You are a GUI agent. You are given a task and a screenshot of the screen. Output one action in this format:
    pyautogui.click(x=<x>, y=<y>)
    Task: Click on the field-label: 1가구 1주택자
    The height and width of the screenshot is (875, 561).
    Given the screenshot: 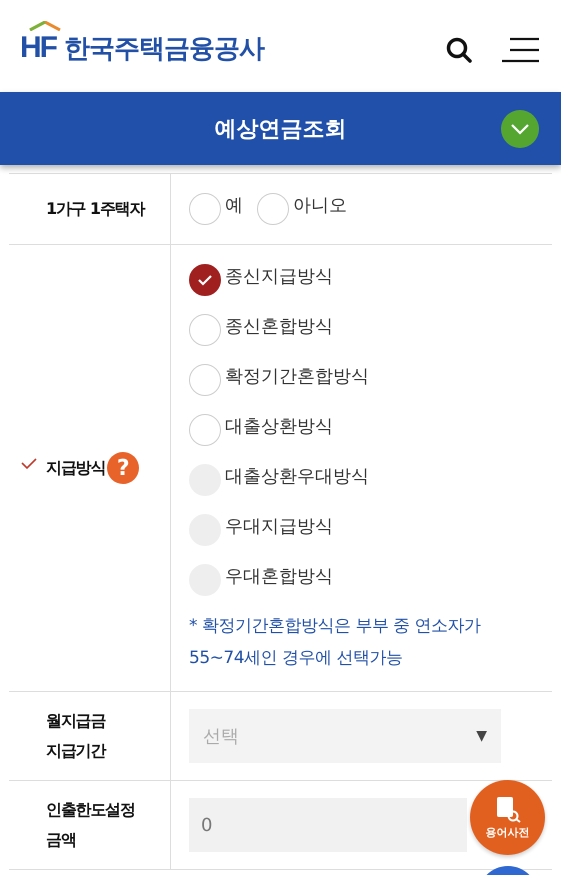 What is the action you would take?
    pyautogui.click(x=95, y=209)
    